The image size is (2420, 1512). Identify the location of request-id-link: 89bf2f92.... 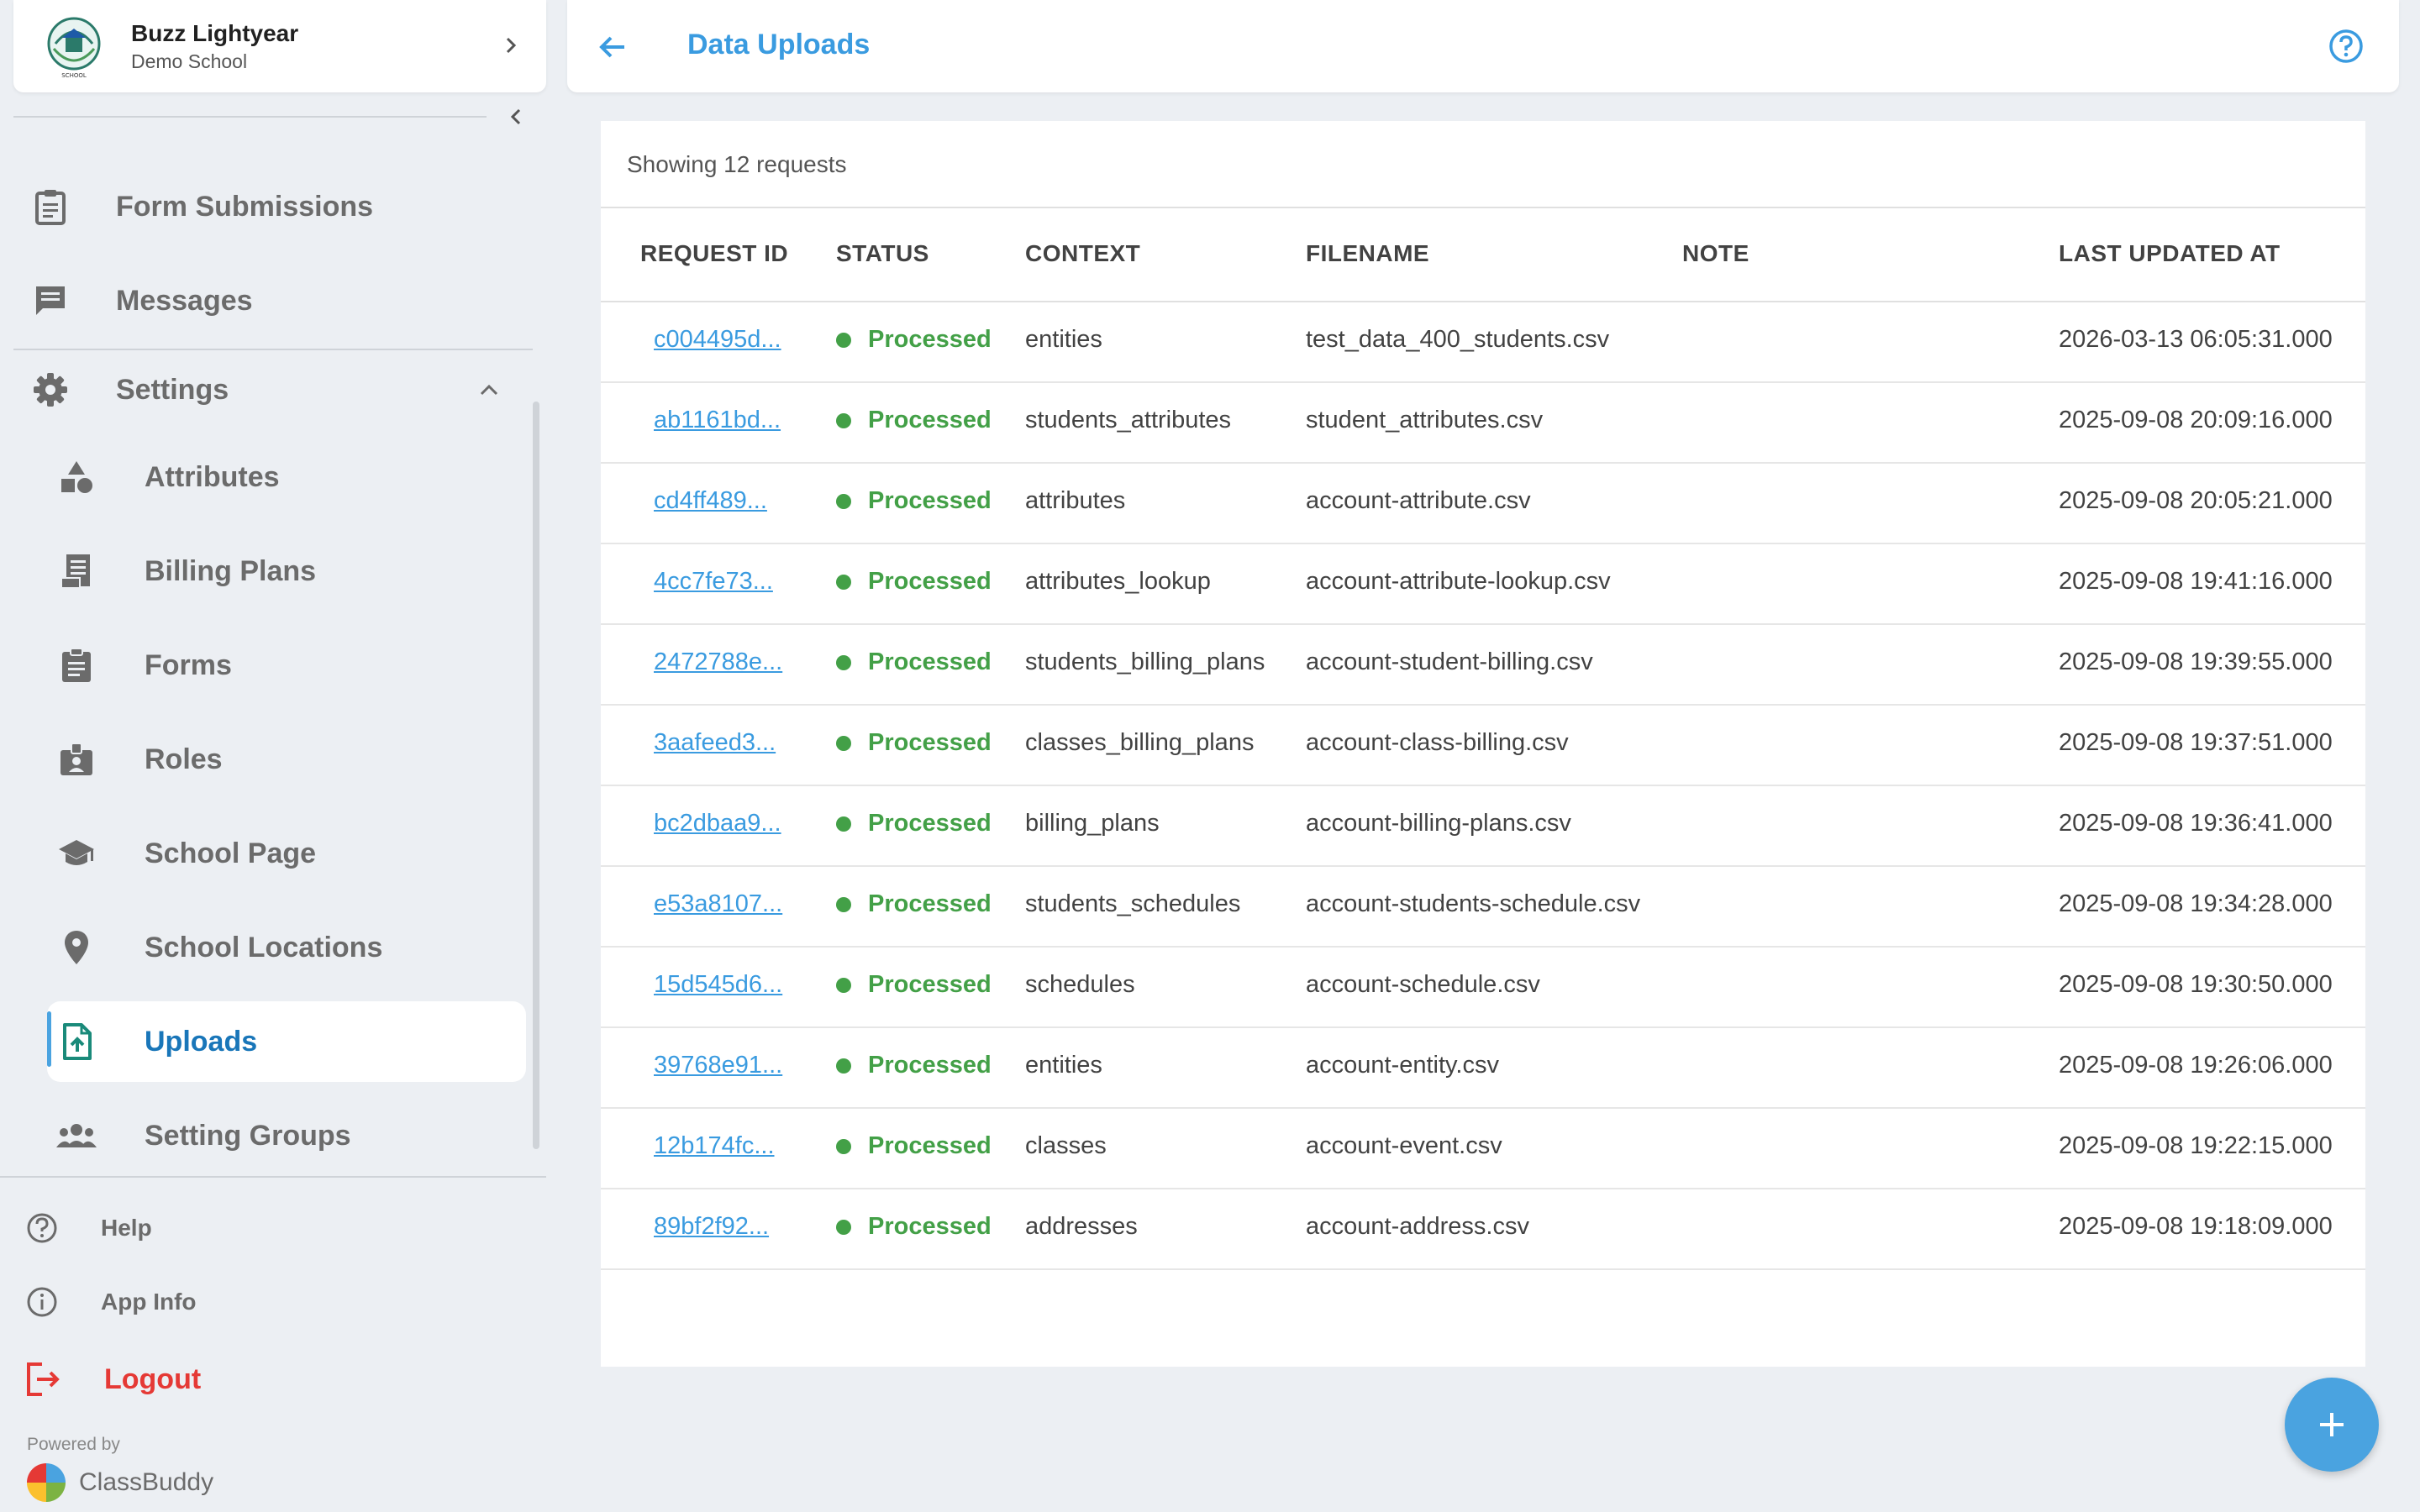
(711, 1227).